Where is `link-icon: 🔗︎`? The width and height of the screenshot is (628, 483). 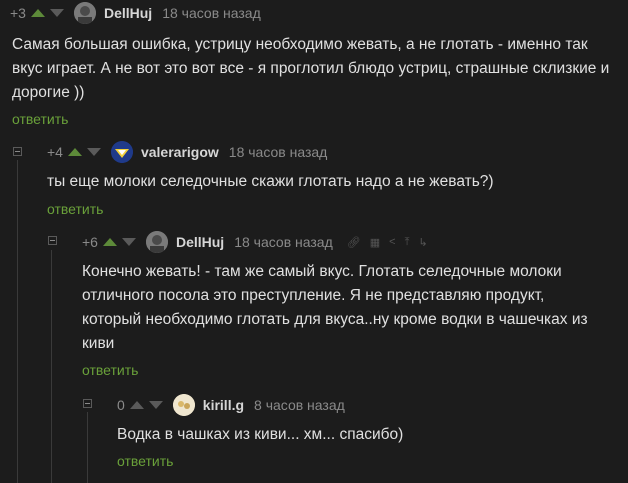 link-icon: 🔗︎ is located at coordinates (354, 242).